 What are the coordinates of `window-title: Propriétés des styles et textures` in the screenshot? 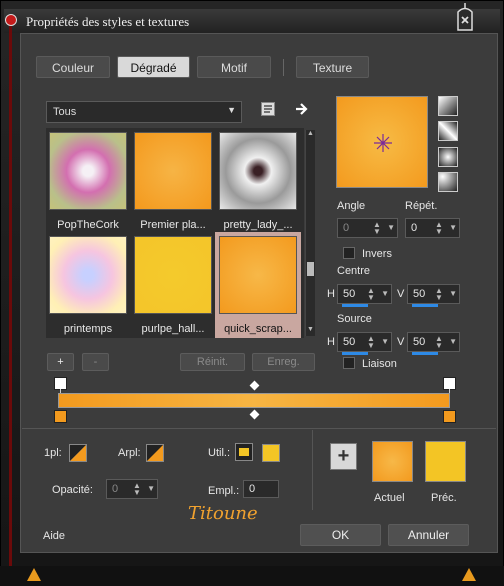 It's located at (108, 21).